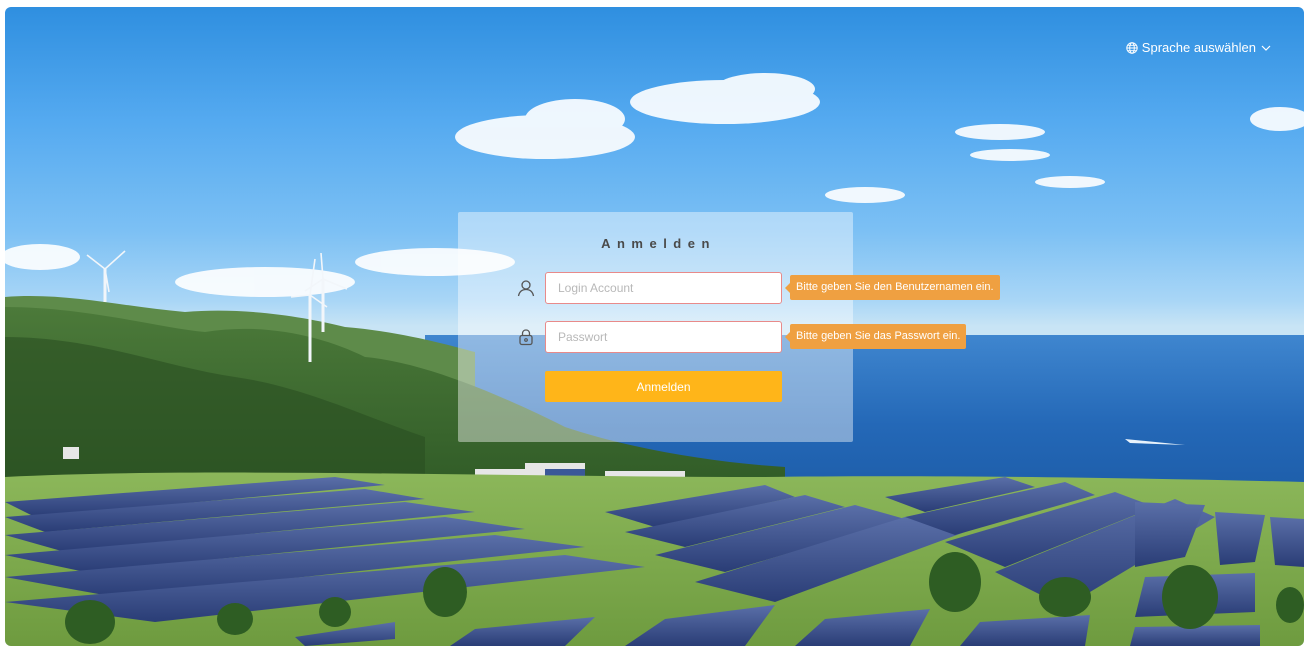 This screenshot has height=646, width=1307. I want to click on language-selector: Sprache auswählen, so click(1199, 47).